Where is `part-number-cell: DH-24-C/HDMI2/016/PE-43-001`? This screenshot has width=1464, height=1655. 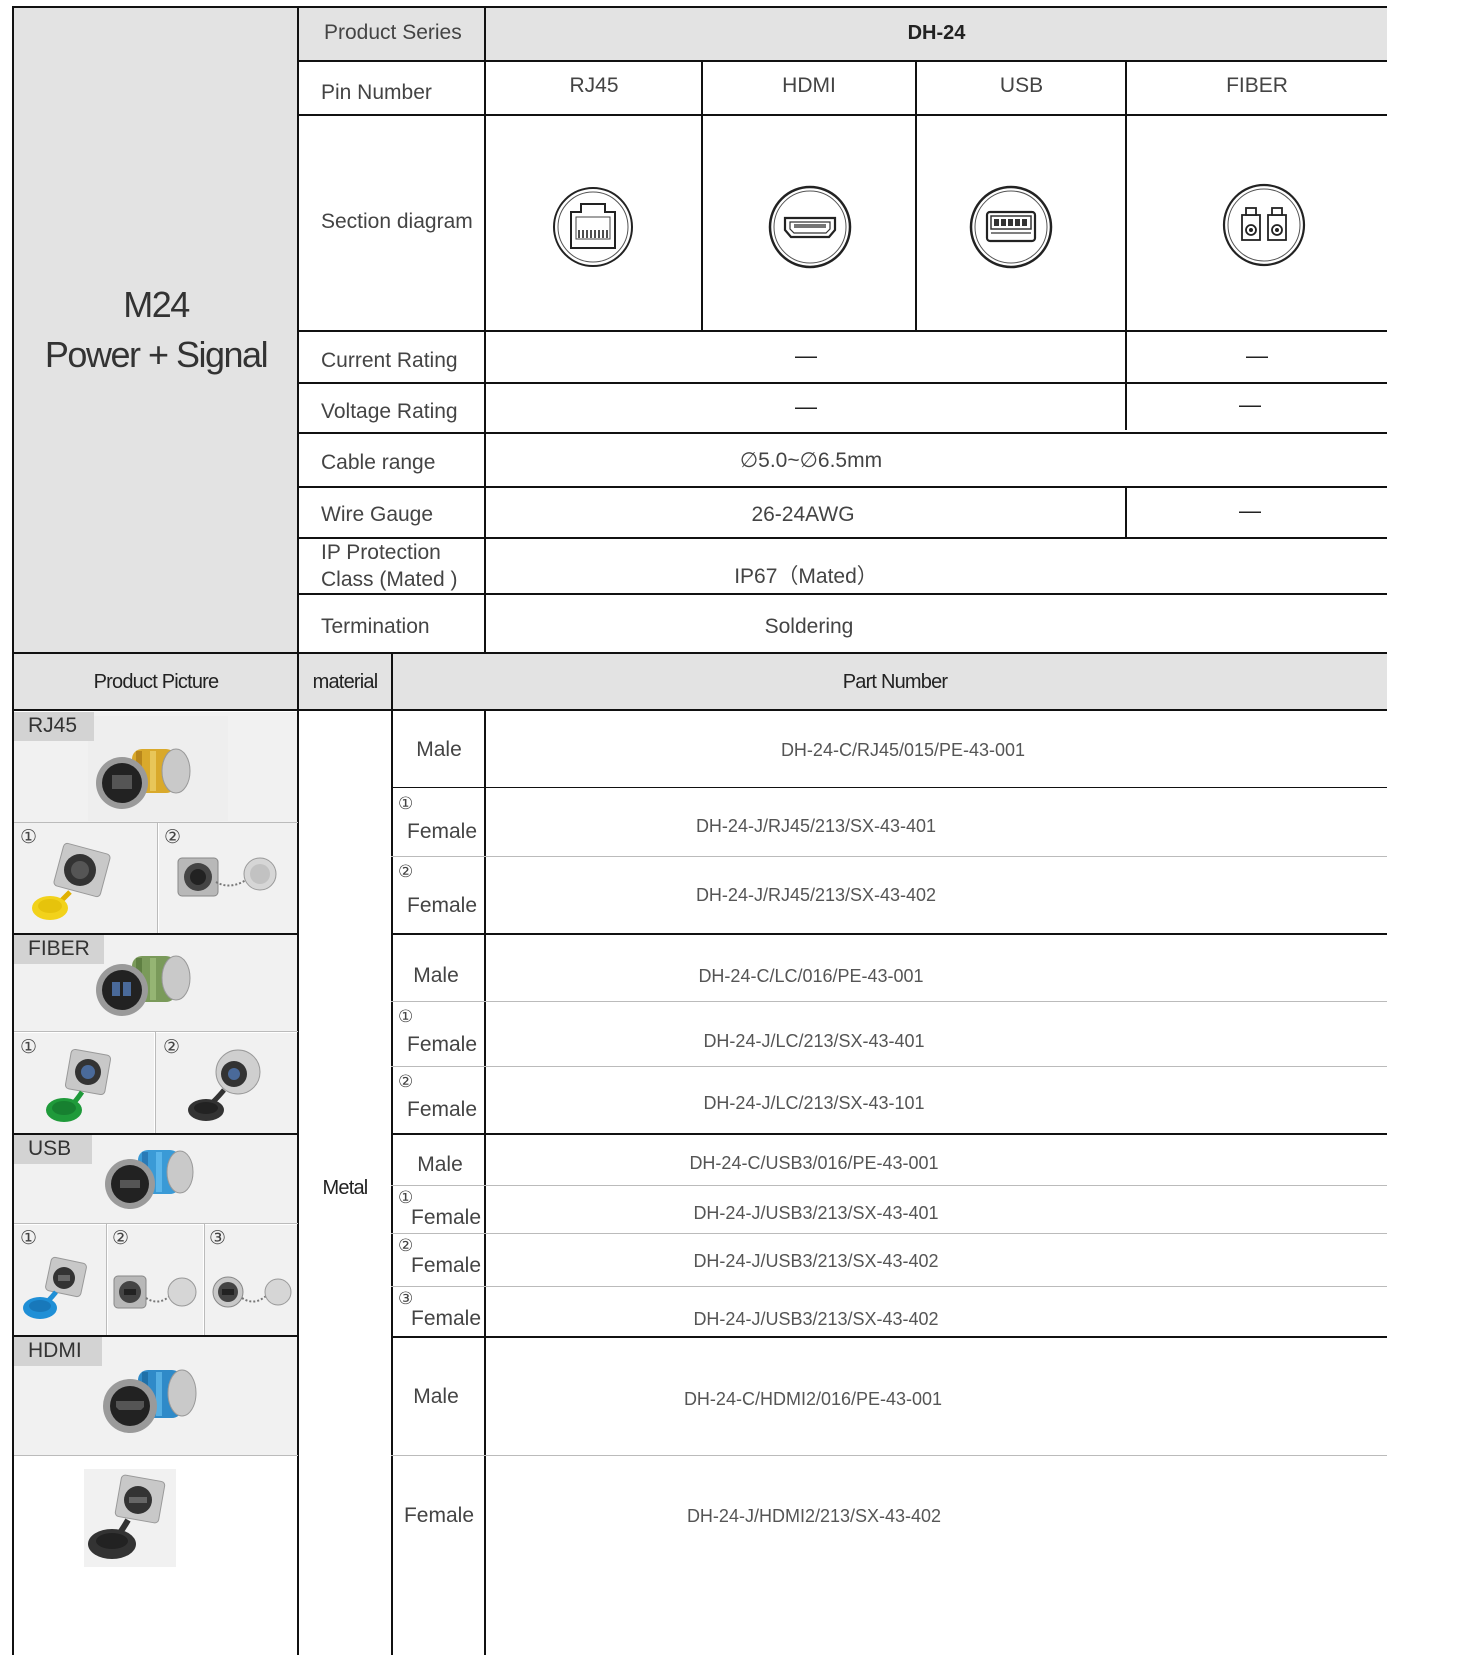
part-number-cell: DH-24-C/HDMI2/016/PE-43-001 is located at coordinates (813, 1398).